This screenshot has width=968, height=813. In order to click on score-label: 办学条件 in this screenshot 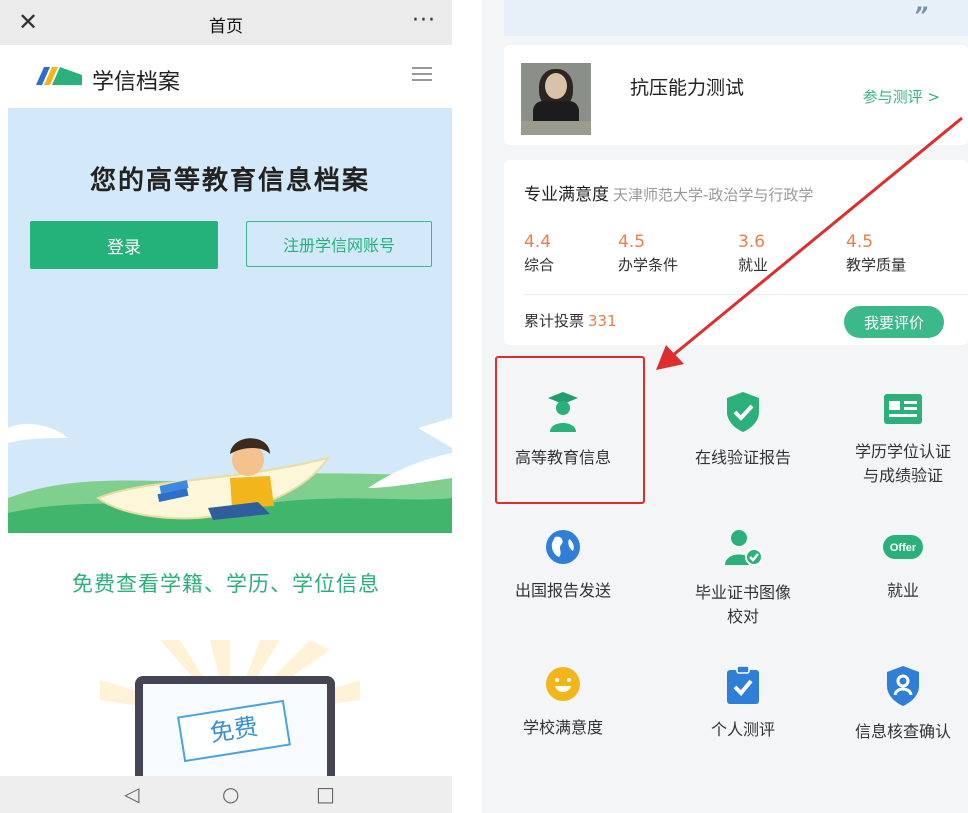, I will do `click(648, 265)`.